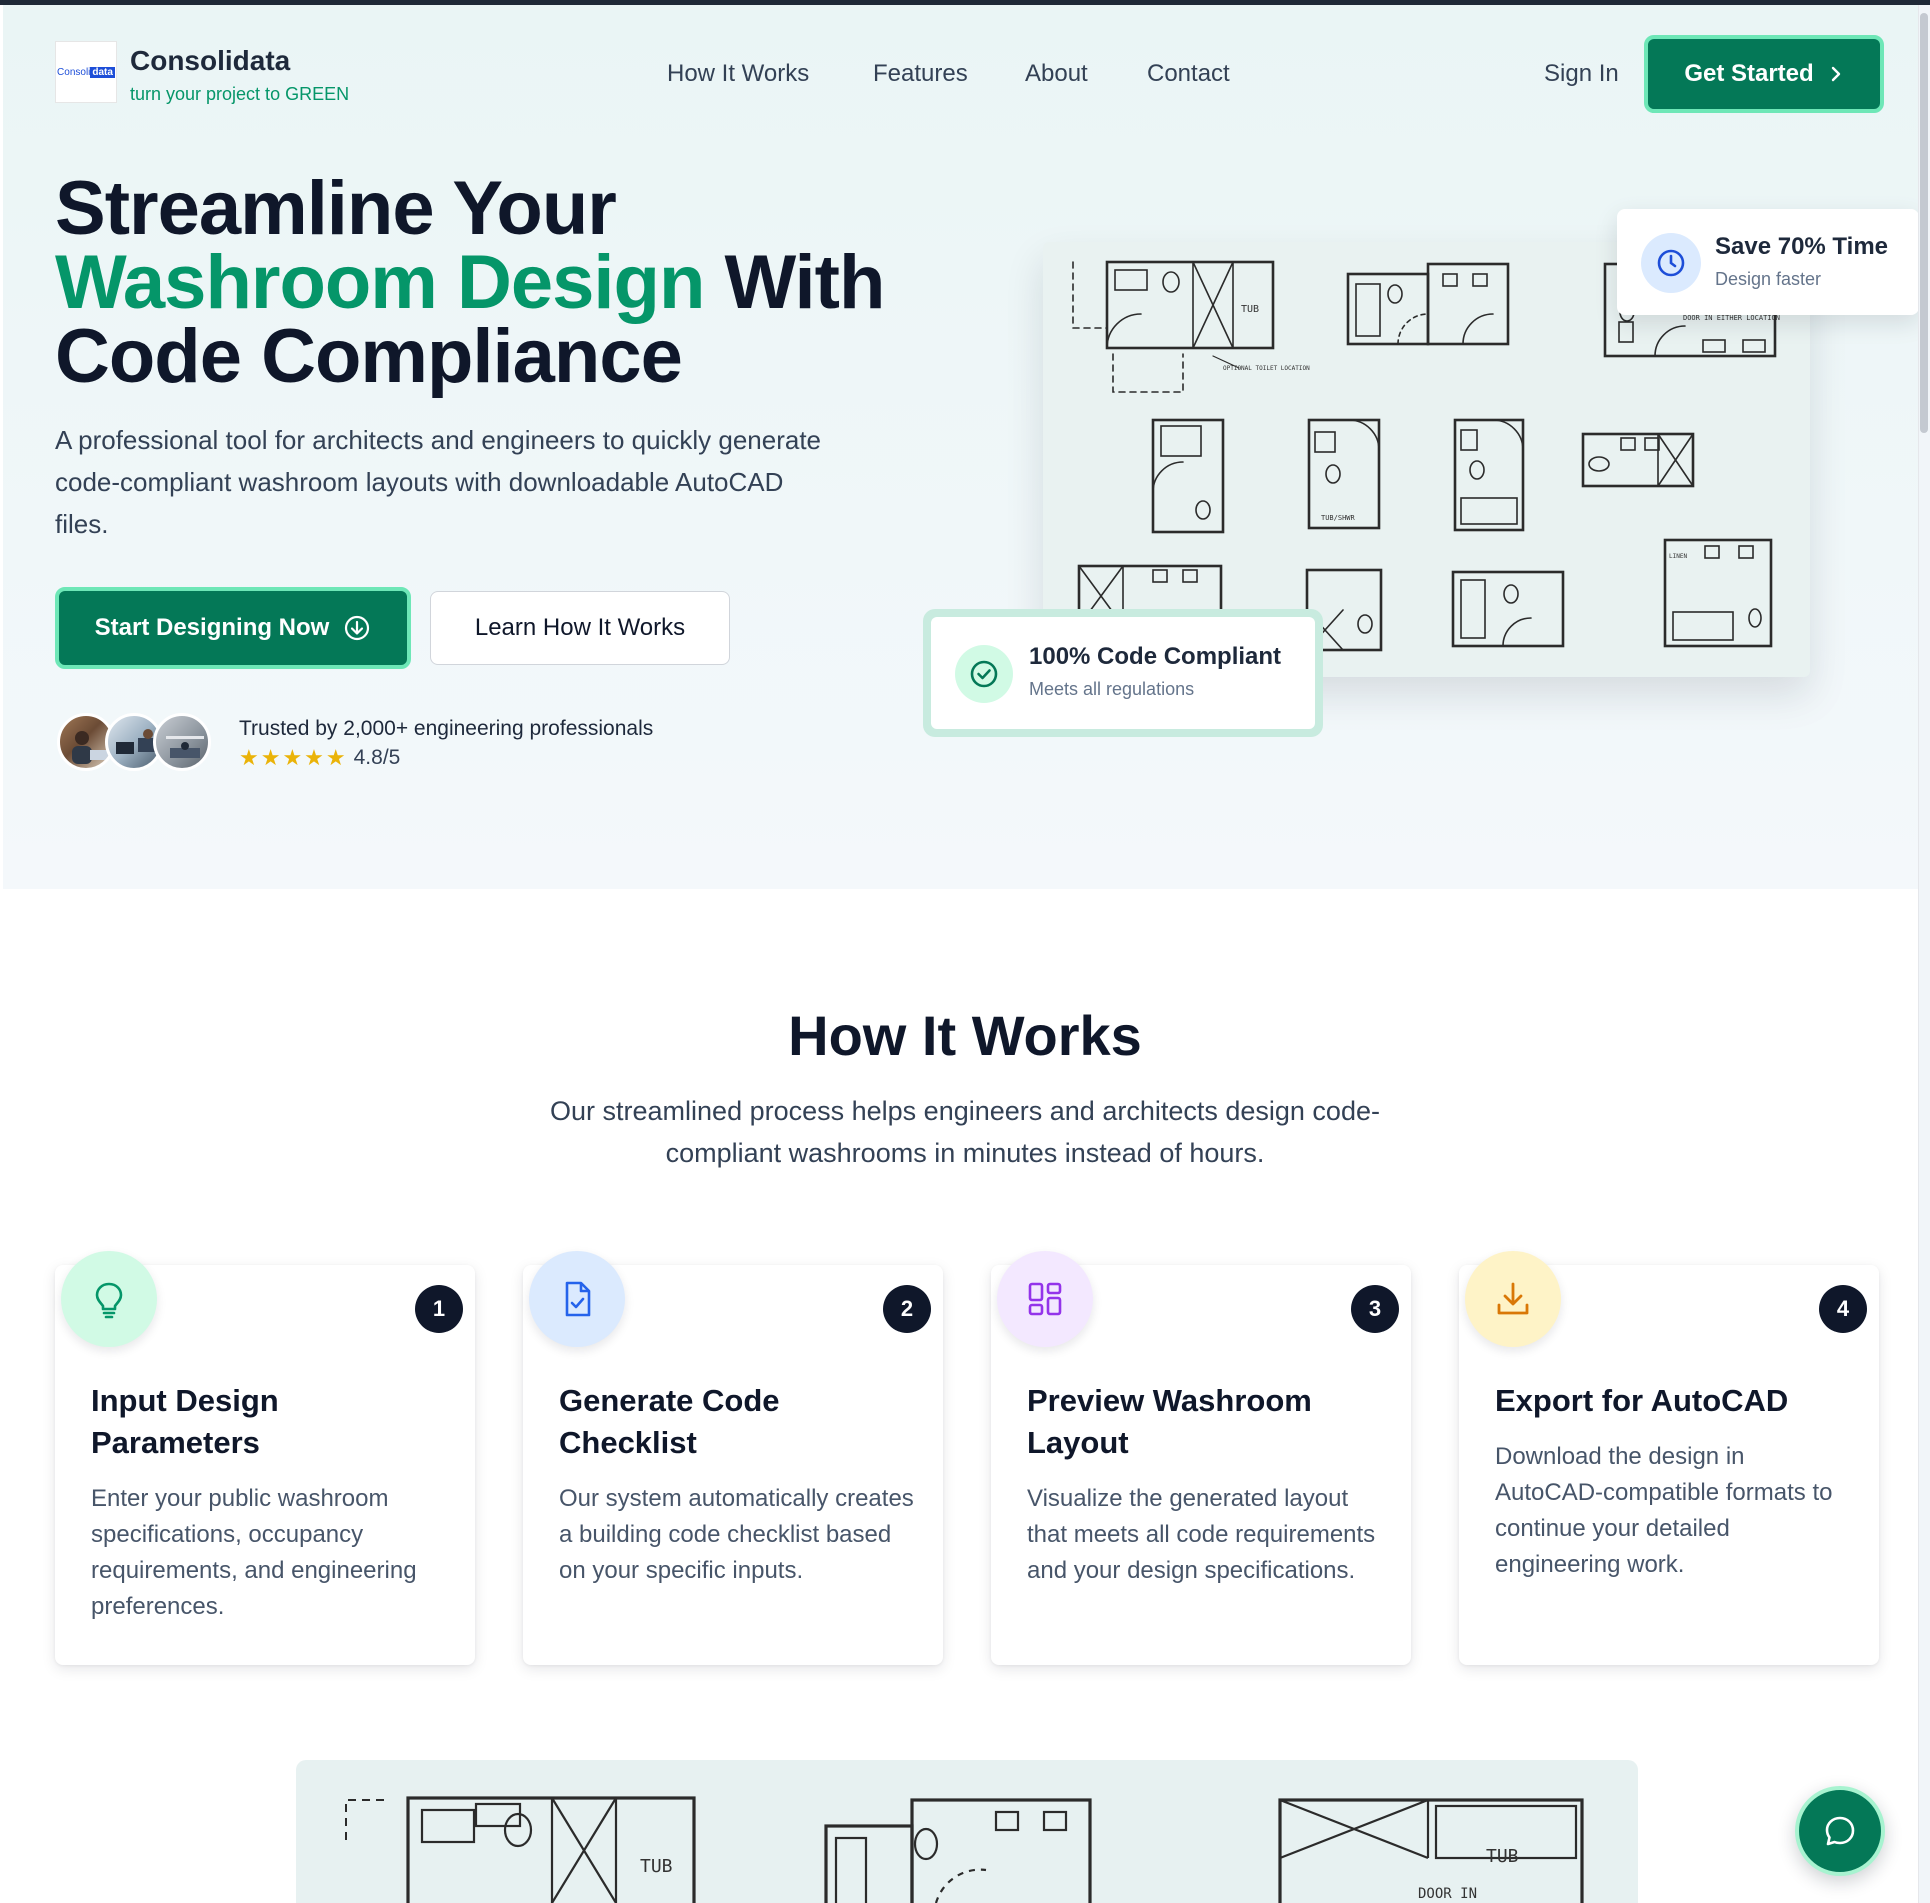  Describe the element at coordinates (1671, 263) in the screenshot. I see `clock-icon` at that location.